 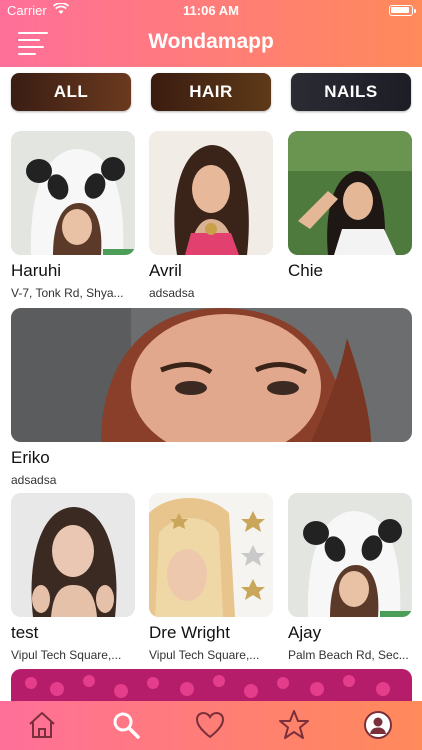 I want to click on heart-icon, so click(x=210, y=725).